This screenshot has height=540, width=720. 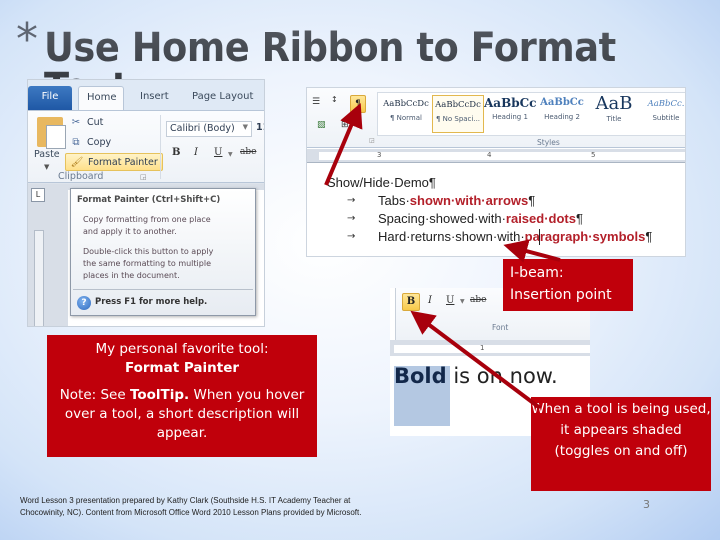 I want to click on cut-button: ✂ Cut, so click(x=86, y=122).